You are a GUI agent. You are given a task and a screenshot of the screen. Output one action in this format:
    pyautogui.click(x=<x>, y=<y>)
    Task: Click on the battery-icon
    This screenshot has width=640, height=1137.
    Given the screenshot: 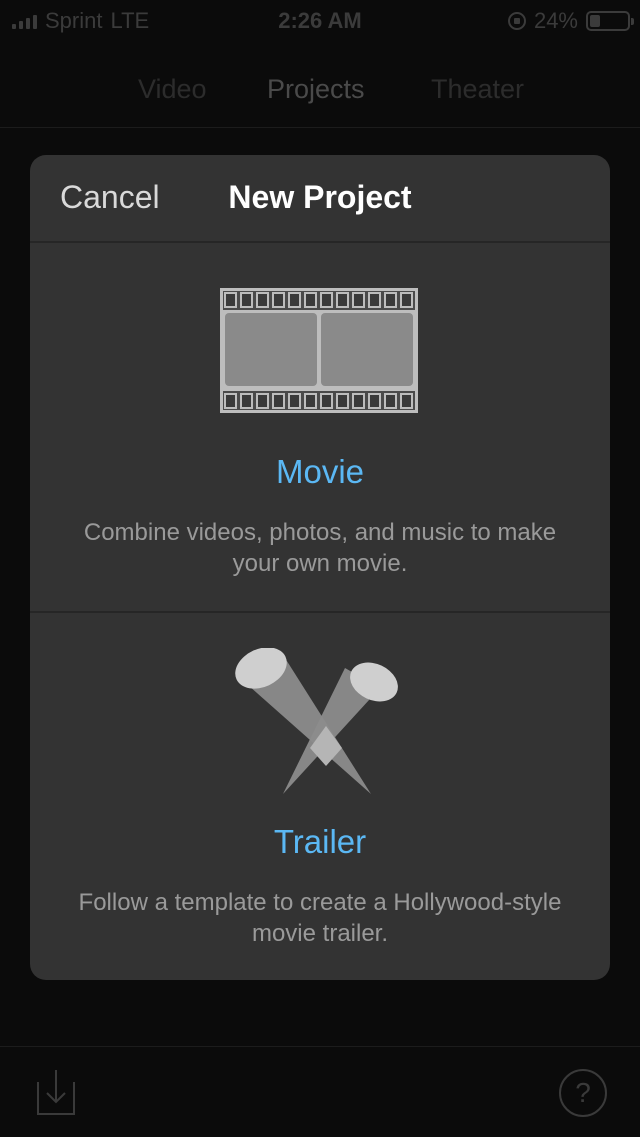 What is the action you would take?
    pyautogui.click(x=610, y=21)
    